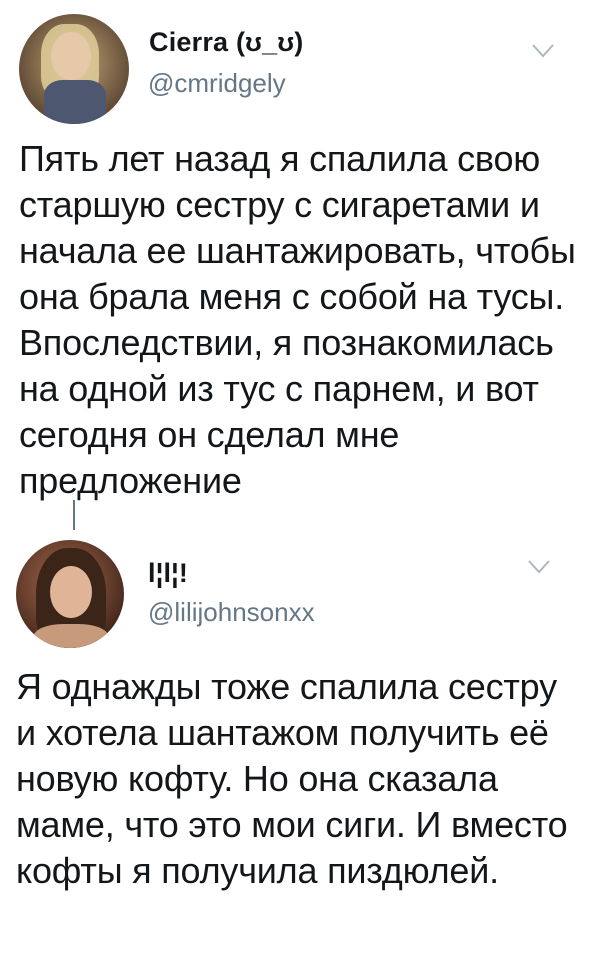 The image size is (600, 964). Describe the element at coordinates (74, 515) in the screenshot. I see `thread-connector-line` at that location.